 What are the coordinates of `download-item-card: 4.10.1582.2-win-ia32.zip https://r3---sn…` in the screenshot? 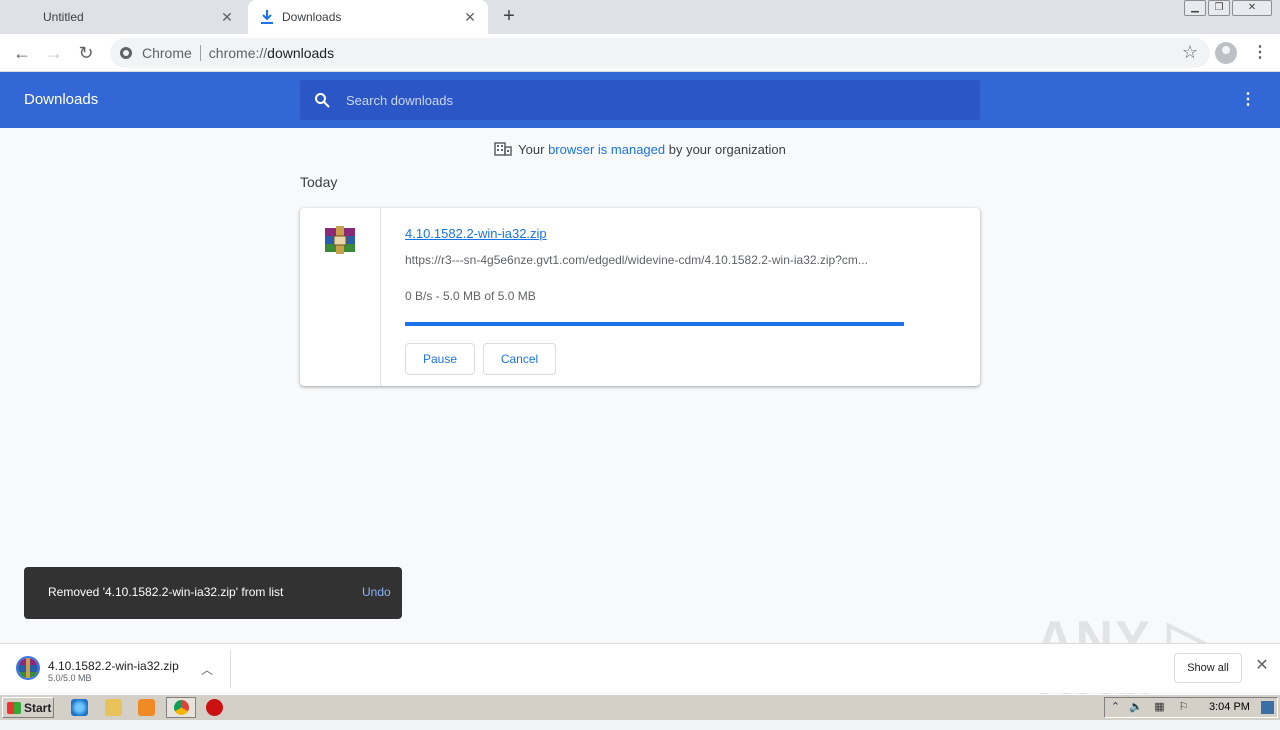 It's located at (640, 297).